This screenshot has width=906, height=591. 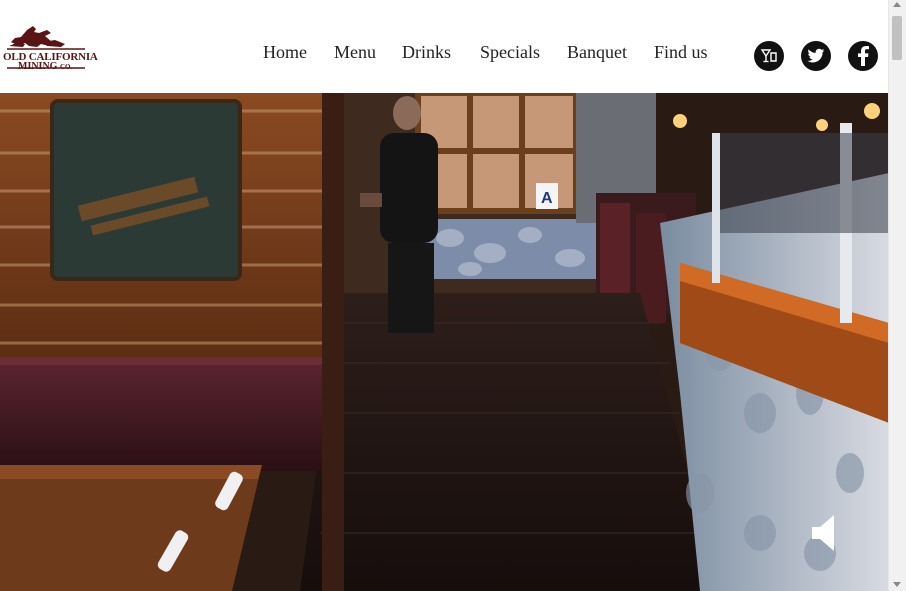 I want to click on facebook-icon, so click(x=863, y=56).